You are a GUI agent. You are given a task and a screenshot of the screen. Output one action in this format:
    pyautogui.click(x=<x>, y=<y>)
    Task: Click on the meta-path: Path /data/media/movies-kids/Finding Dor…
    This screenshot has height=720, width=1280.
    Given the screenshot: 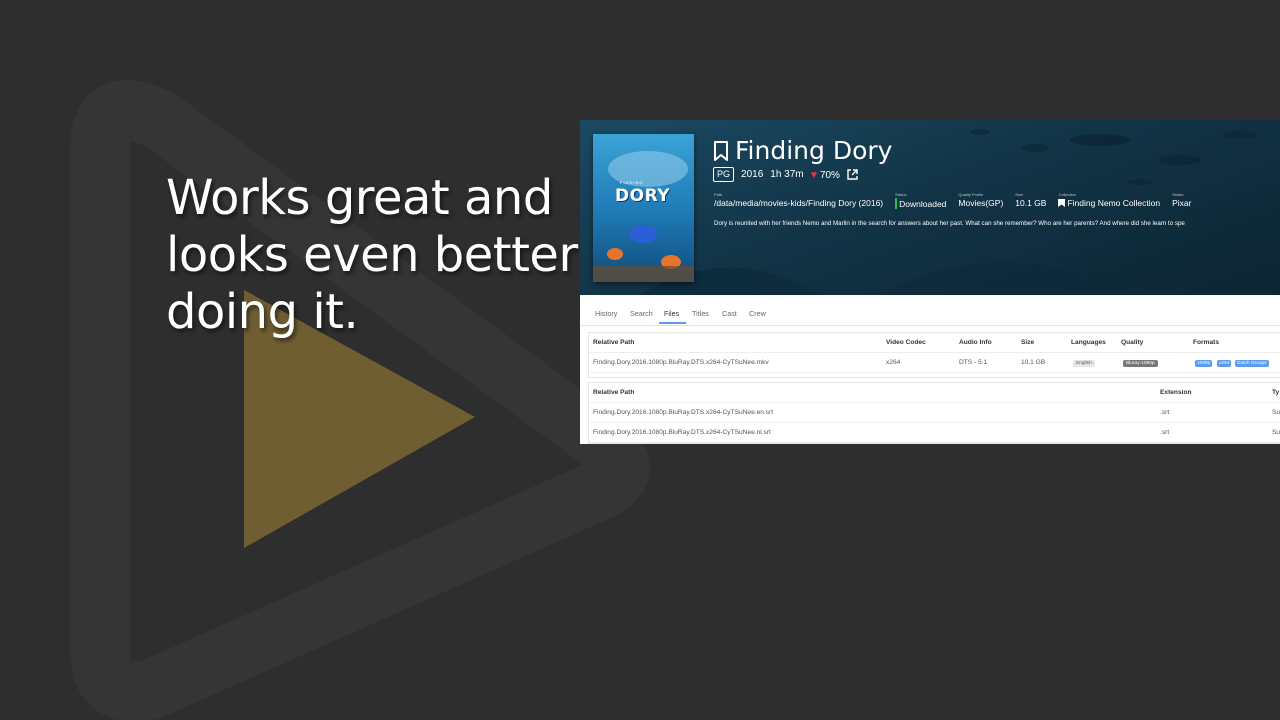 What is the action you would take?
    pyautogui.click(x=798, y=200)
    